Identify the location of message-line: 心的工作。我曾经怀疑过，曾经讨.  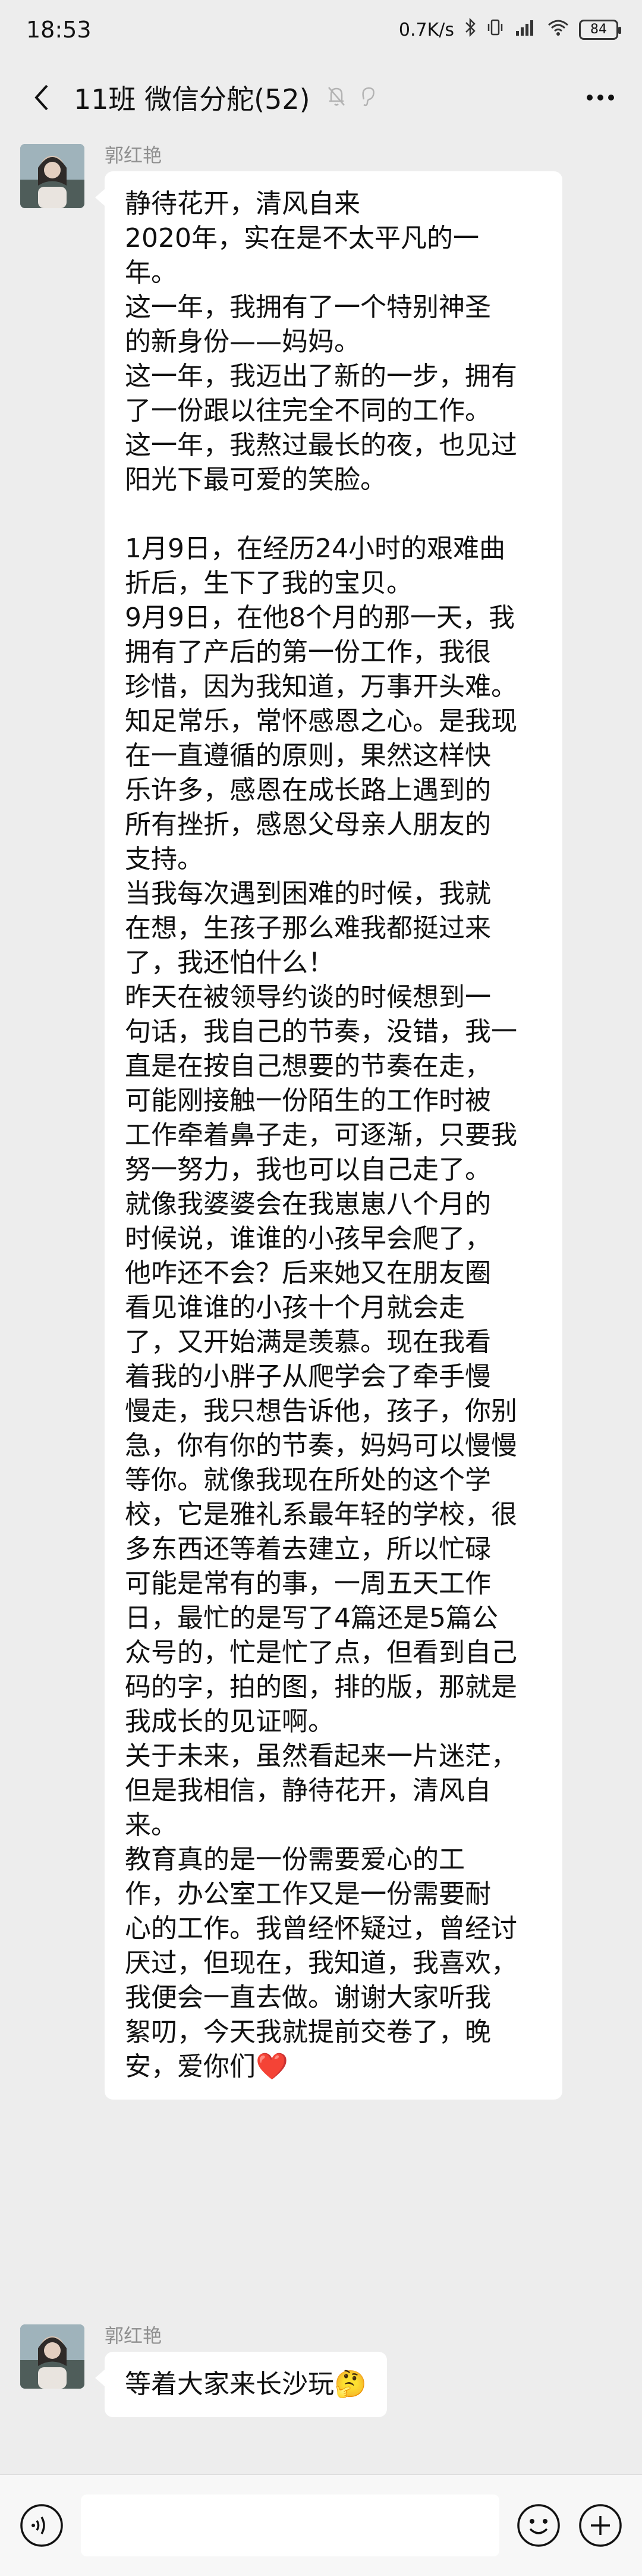
(321, 1928).